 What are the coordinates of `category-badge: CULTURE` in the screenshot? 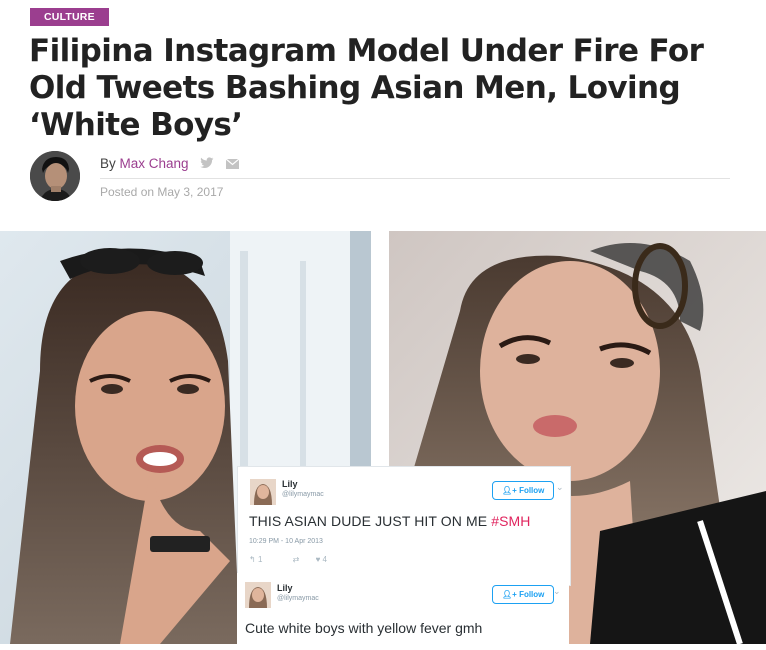 It's located at (69, 17).